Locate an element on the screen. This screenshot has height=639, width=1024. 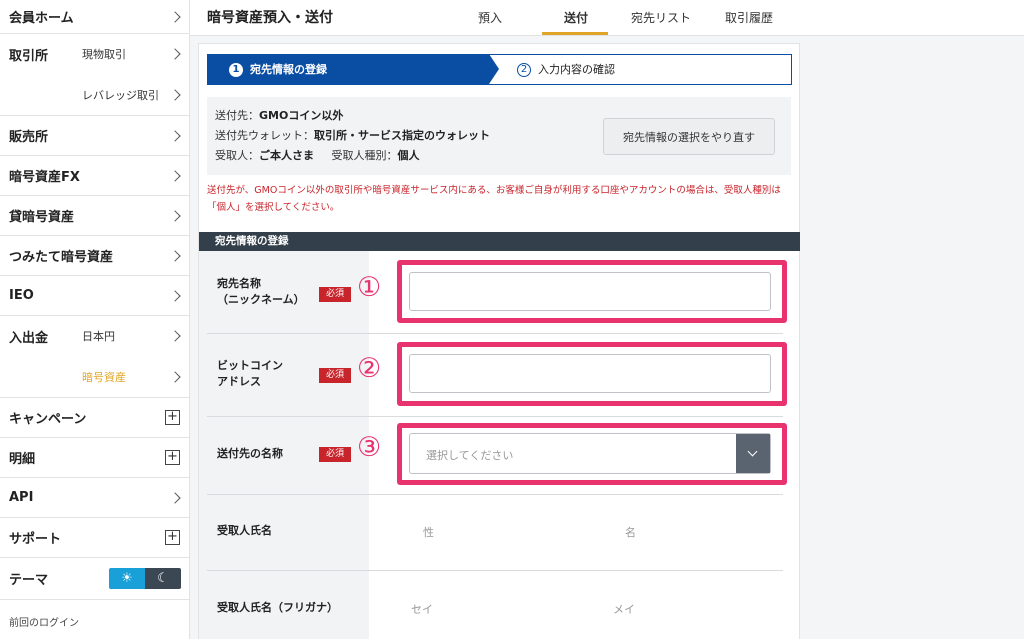
last-name-field: 性 is located at coordinates (428, 532).